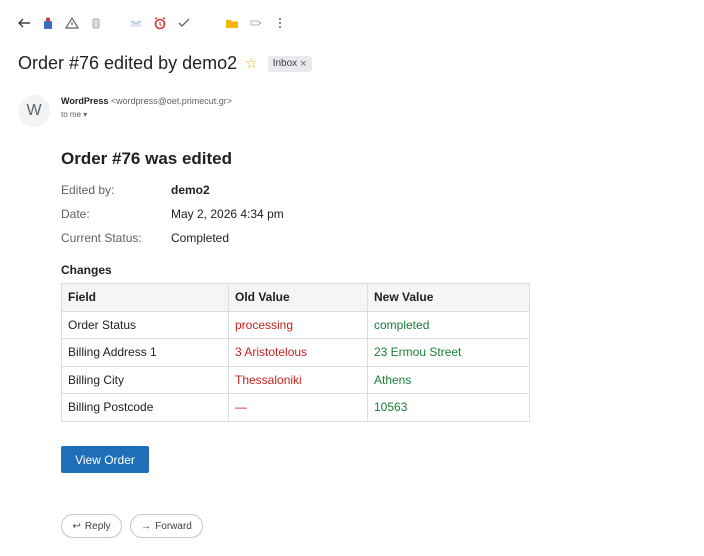 The width and height of the screenshot is (704, 556). Describe the element at coordinates (145, 379) in the screenshot. I see `field-cell: Billing City` at that location.